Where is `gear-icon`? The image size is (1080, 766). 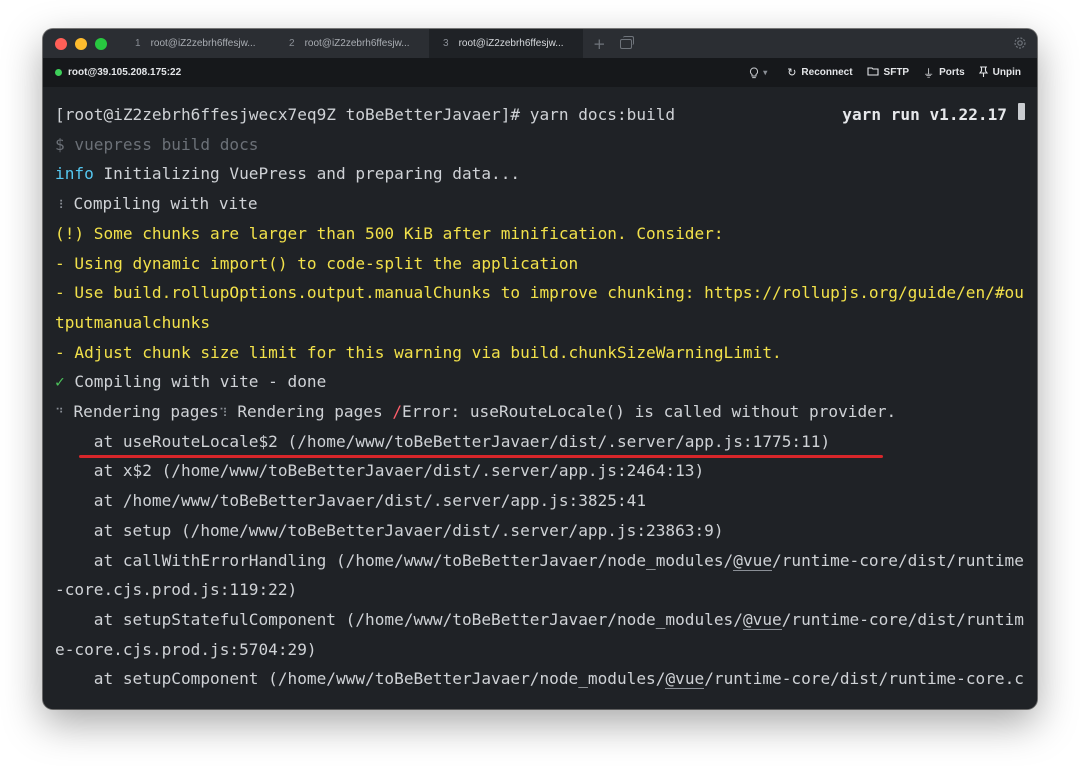
gear-icon is located at coordinates (1020, 44).